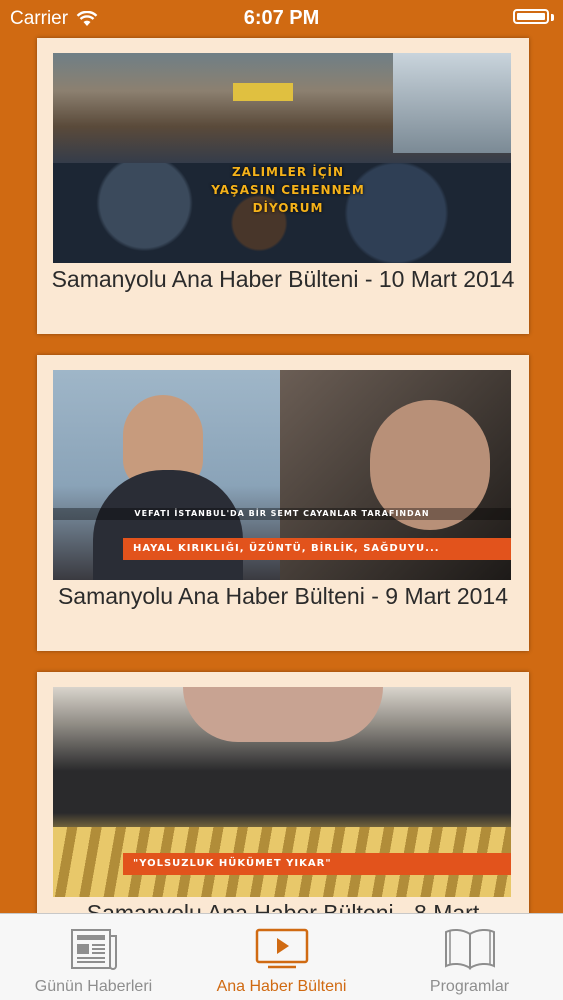 This screenshot has width=563, height=1000. I want to click on building-background, so click(452, 103).